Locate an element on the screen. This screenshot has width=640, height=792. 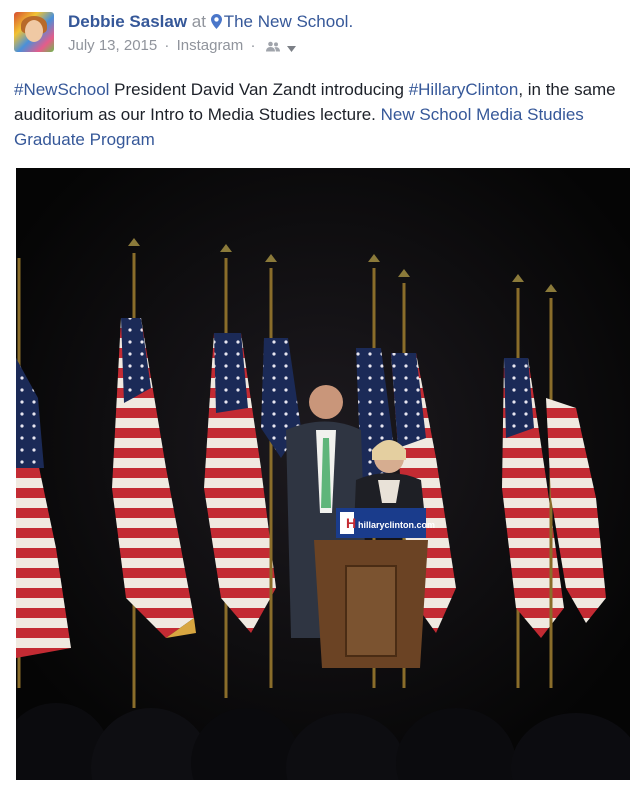
author-avatar is located at coordinates (34, 32).